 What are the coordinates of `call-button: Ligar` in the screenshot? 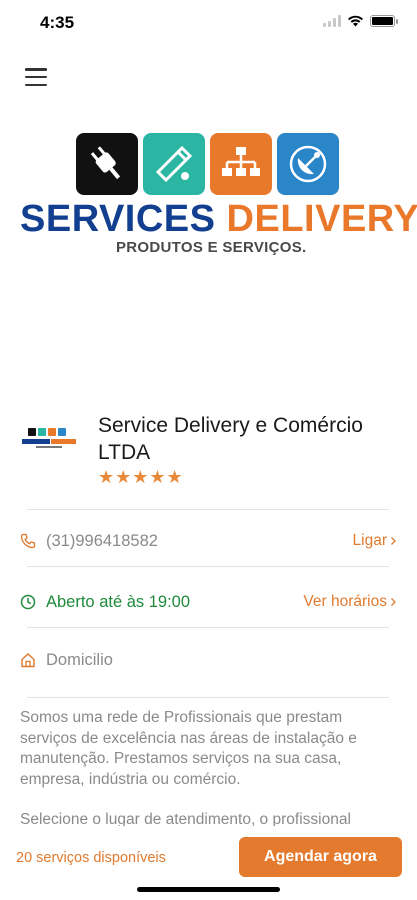 It's located at (375, 541).